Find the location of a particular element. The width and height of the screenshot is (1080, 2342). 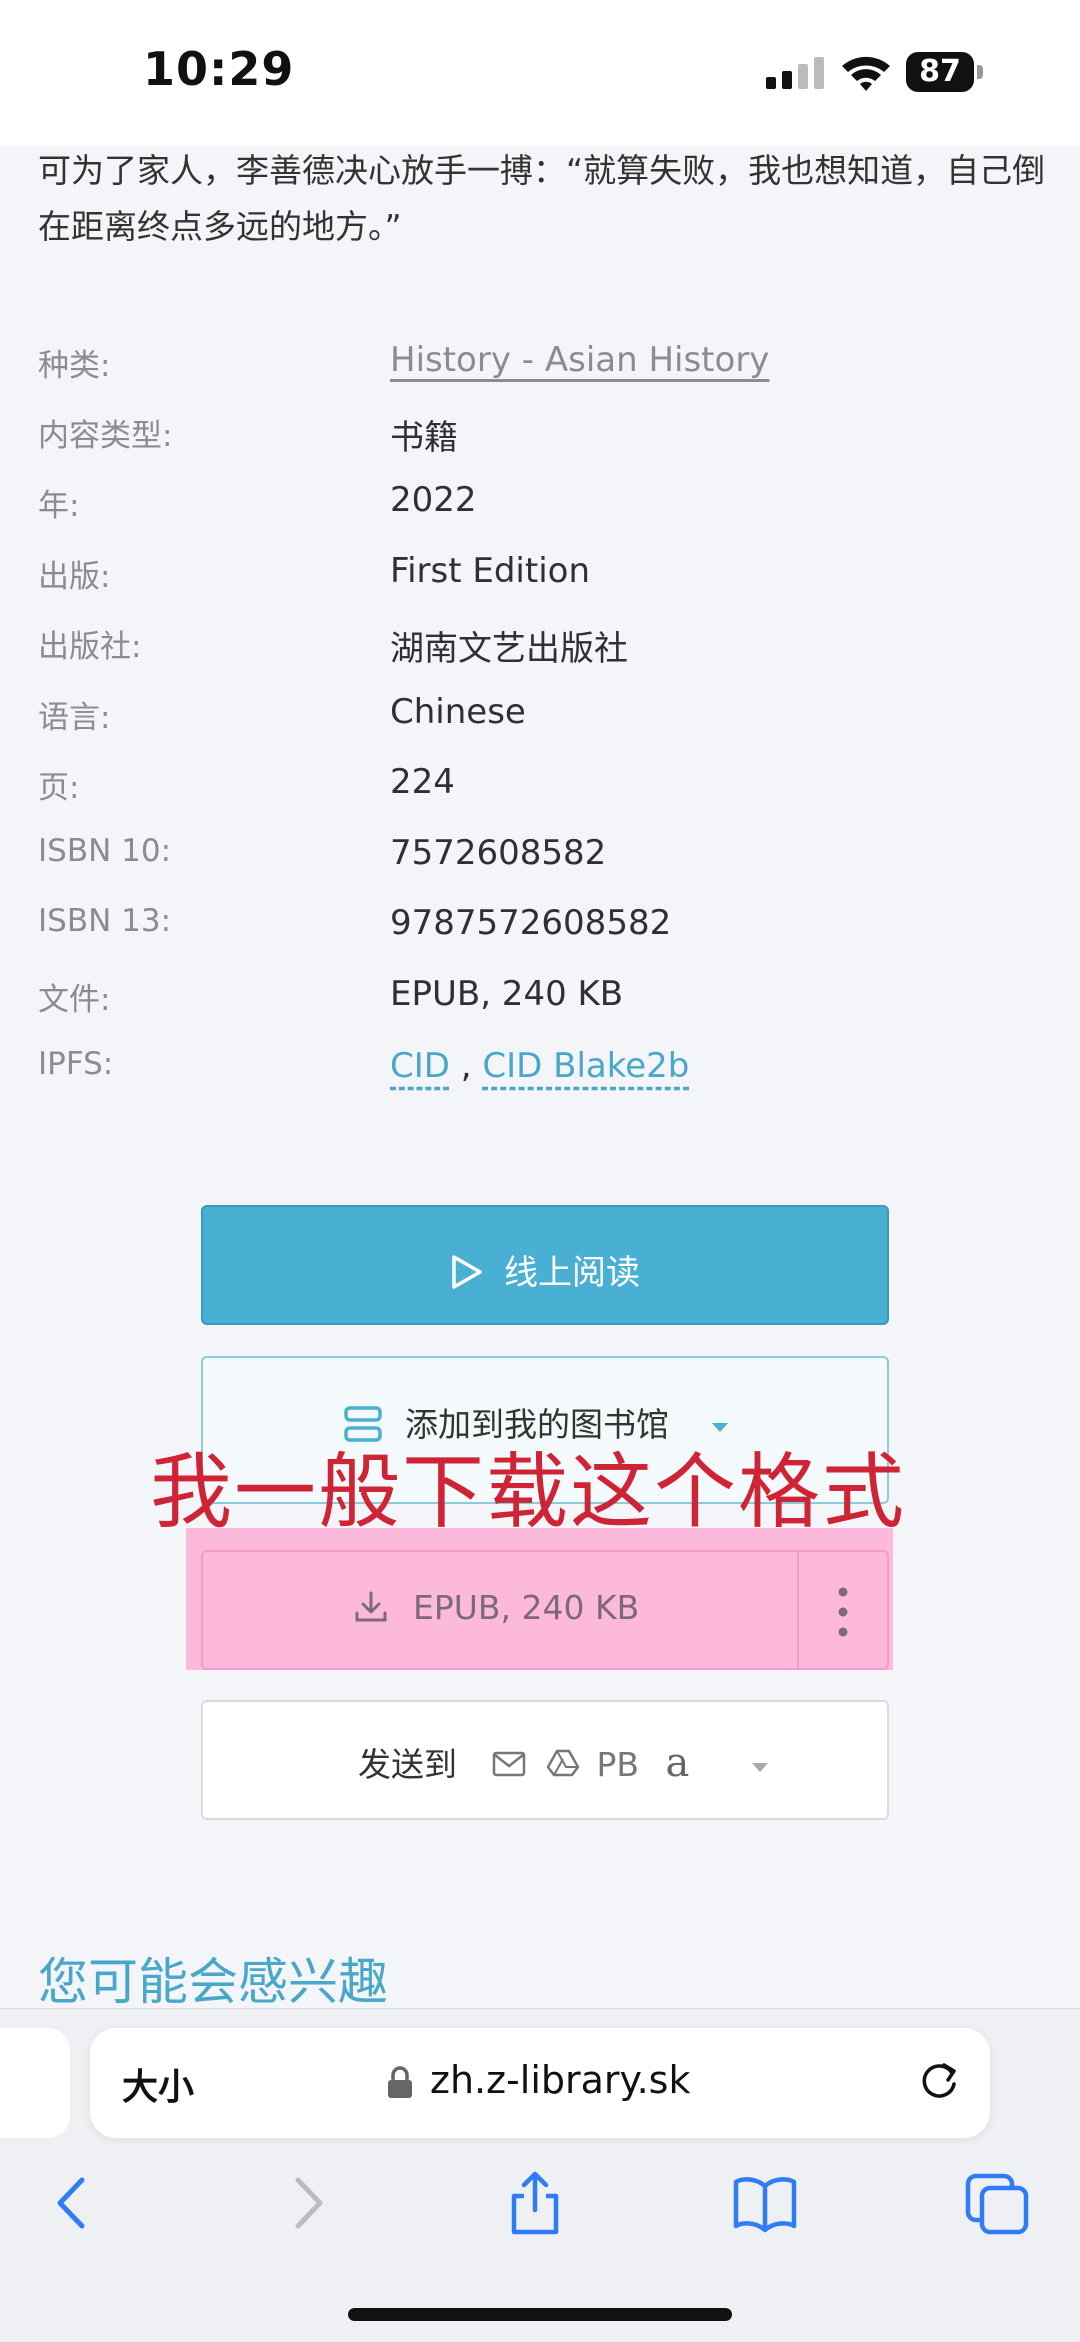

section-title: 您可能会感兴趣 is located at coordinates (213, 1982).